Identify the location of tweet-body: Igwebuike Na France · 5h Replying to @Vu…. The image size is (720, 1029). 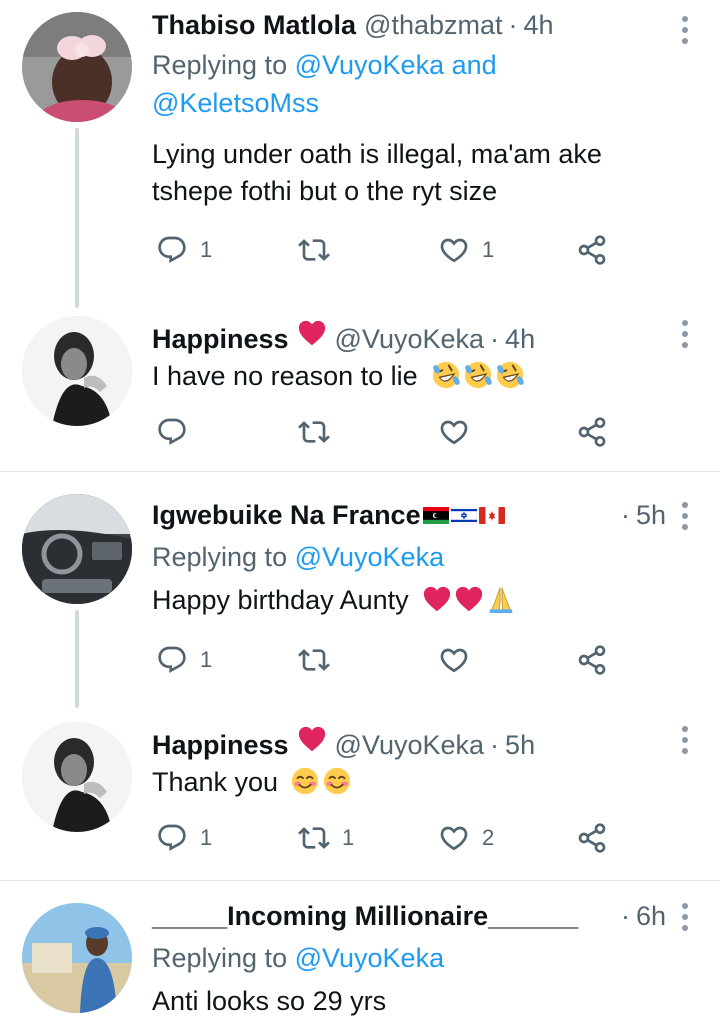
(426, 558).